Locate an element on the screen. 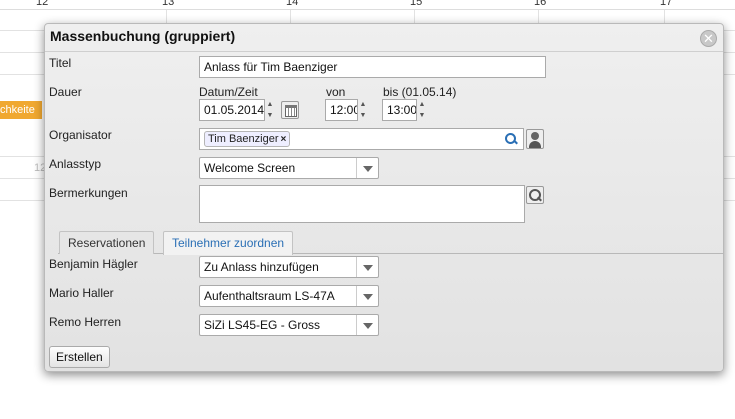  search-icon is located at coordinates (511, 139).